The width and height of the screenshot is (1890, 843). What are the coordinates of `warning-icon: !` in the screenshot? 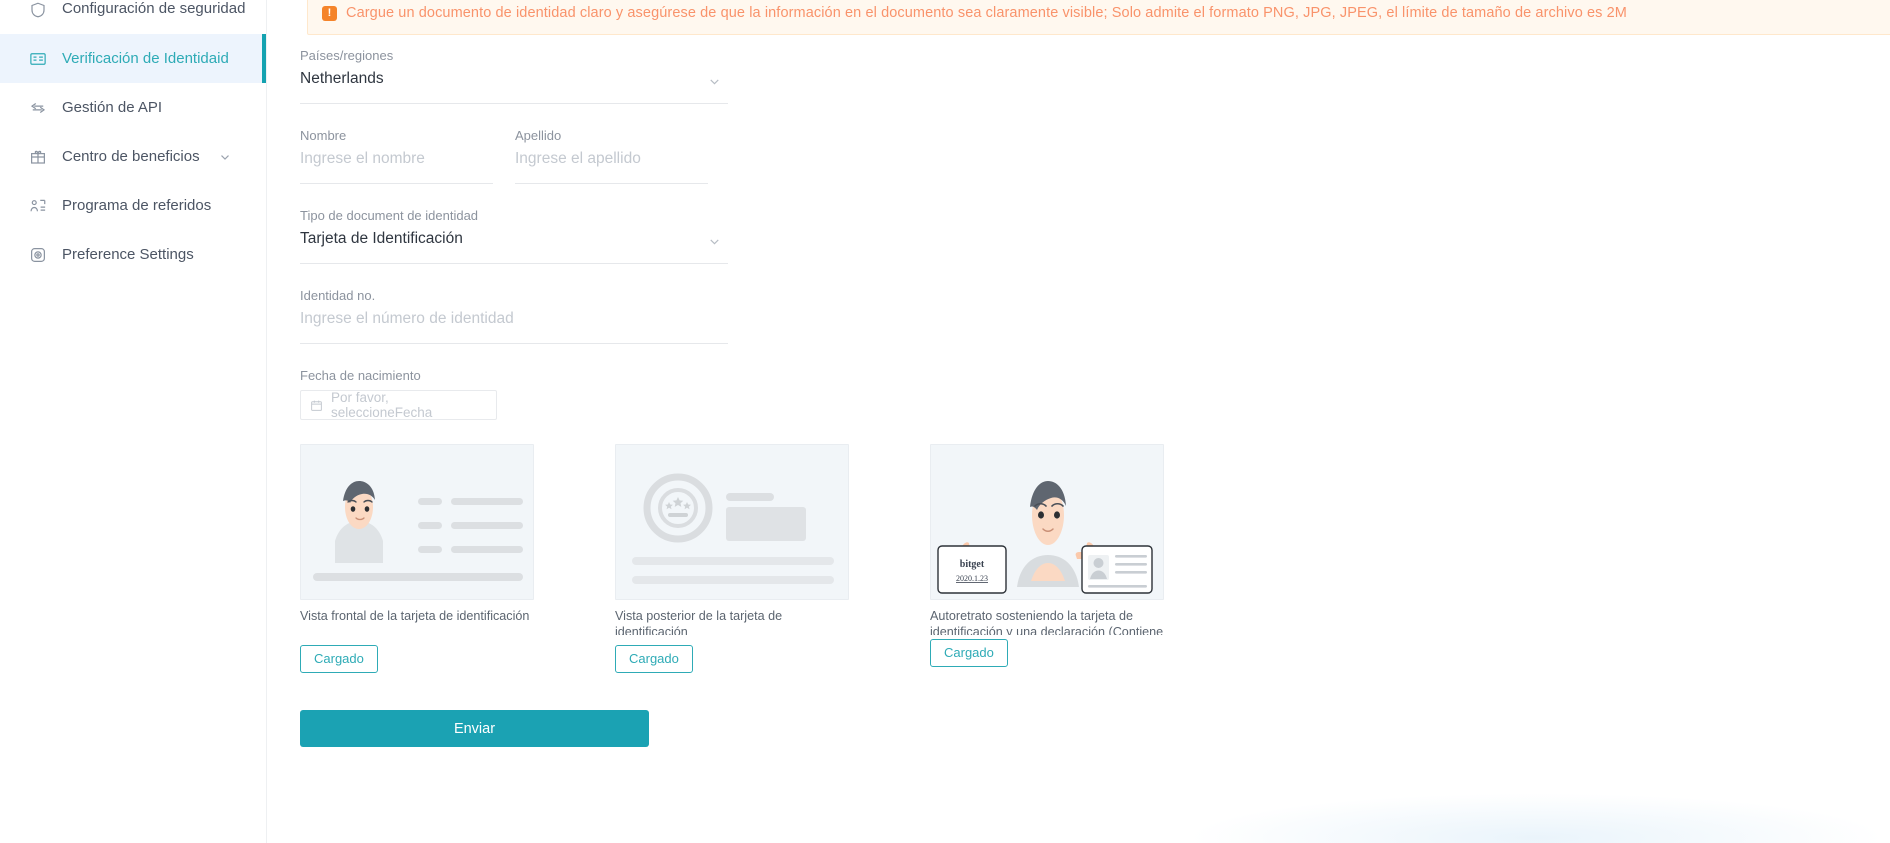 It's located at (329, 13).